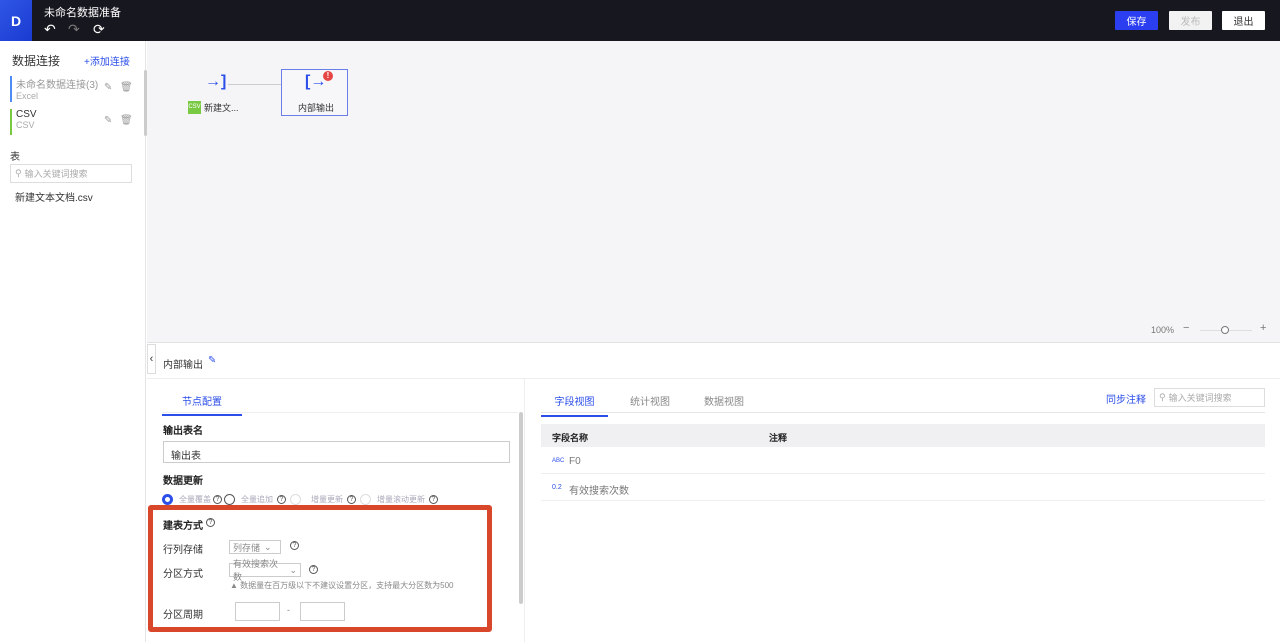 The height and width of the screenshot is (642, 1280). I want to click on table-header, so click(903, 435).